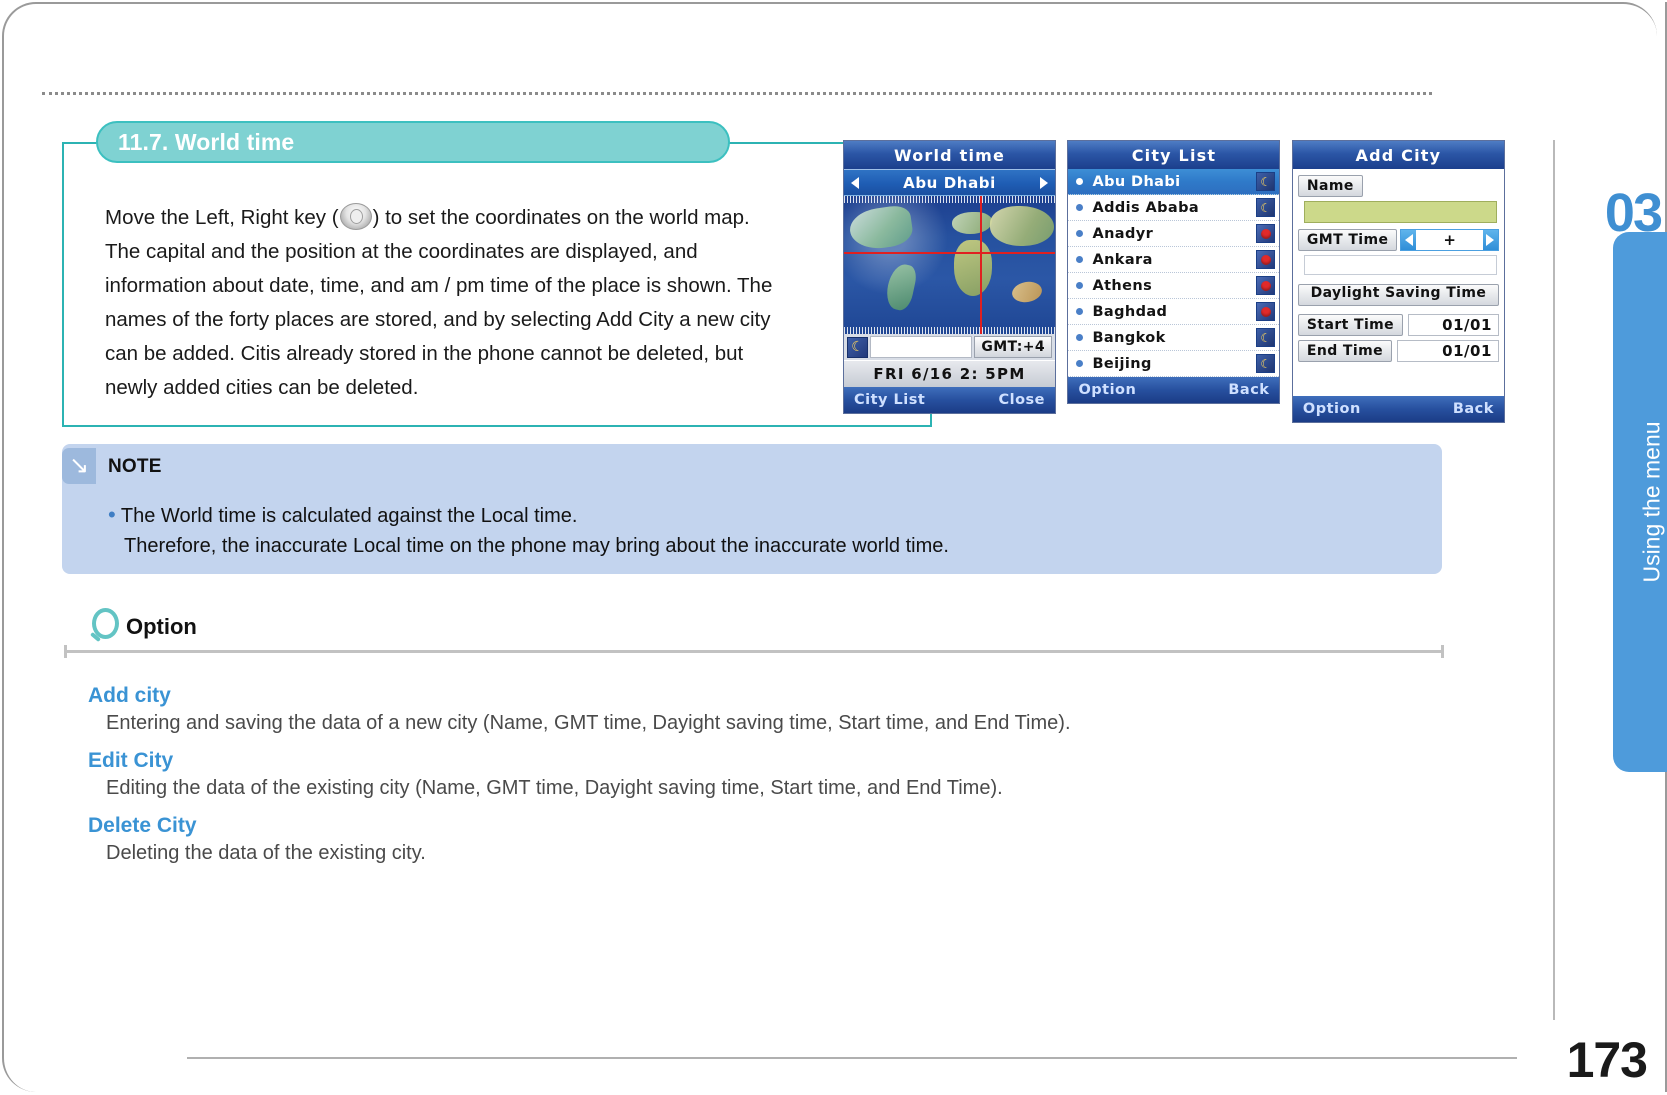 The width and height of the screenshot is (1667, 1095). I want to click on city-name: Bangkok, so click(1129, 337).